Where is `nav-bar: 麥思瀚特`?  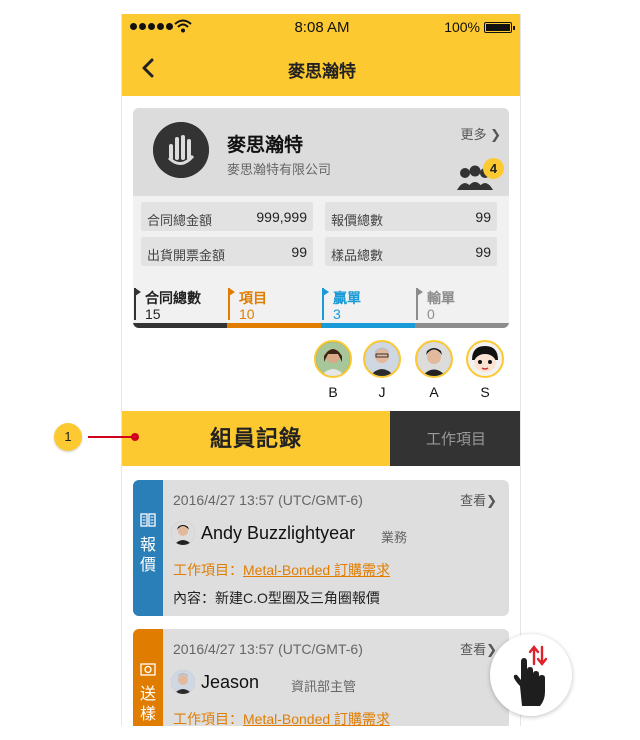 nav-bar: 麥思瀚特 is located at coordinates (321, 68).